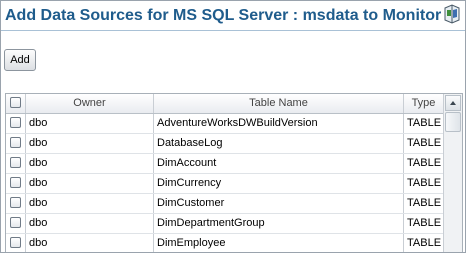  I want to click on header-divider, so click(233, 30).